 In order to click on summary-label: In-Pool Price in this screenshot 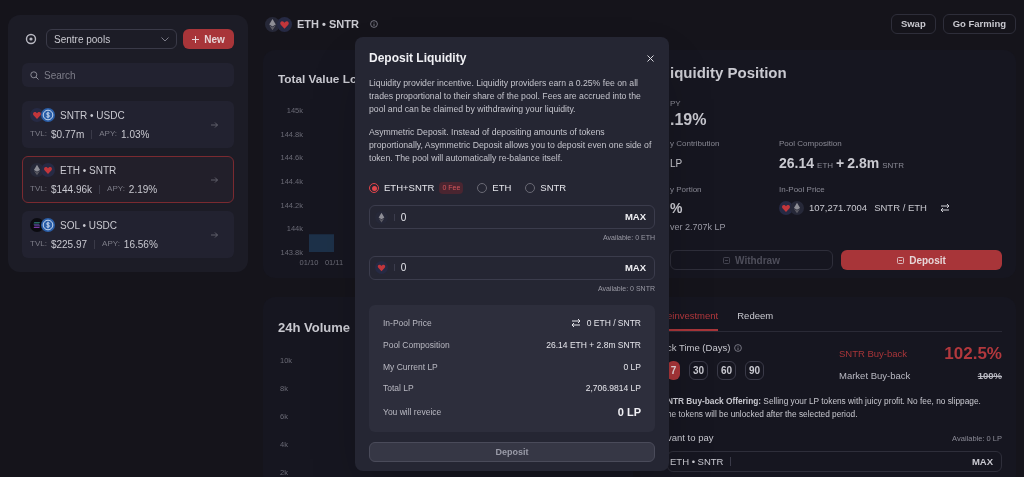, I will do `click(407, 323)`.